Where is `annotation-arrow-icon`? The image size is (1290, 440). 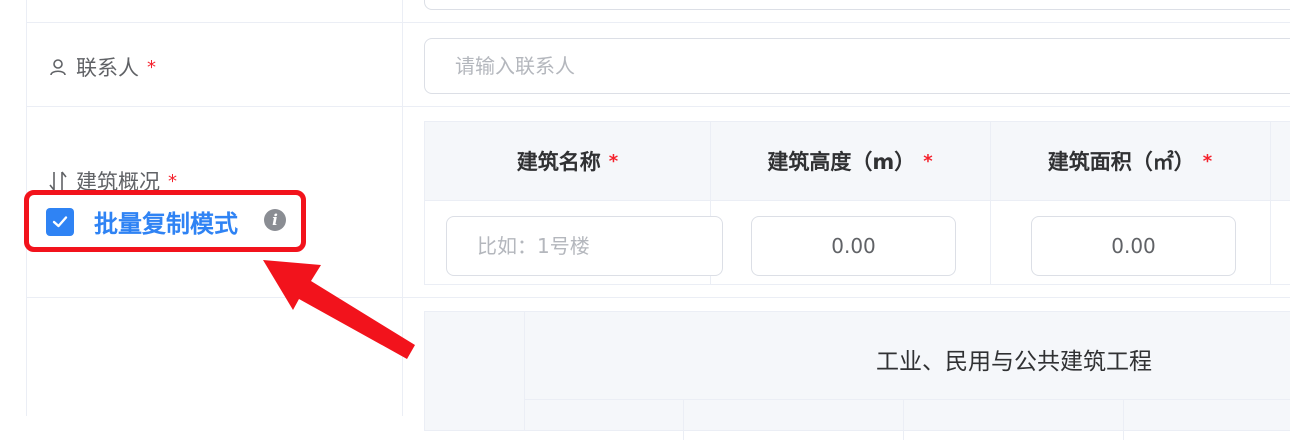 annotation-arrow-icon is located at coordinates (339, 309).